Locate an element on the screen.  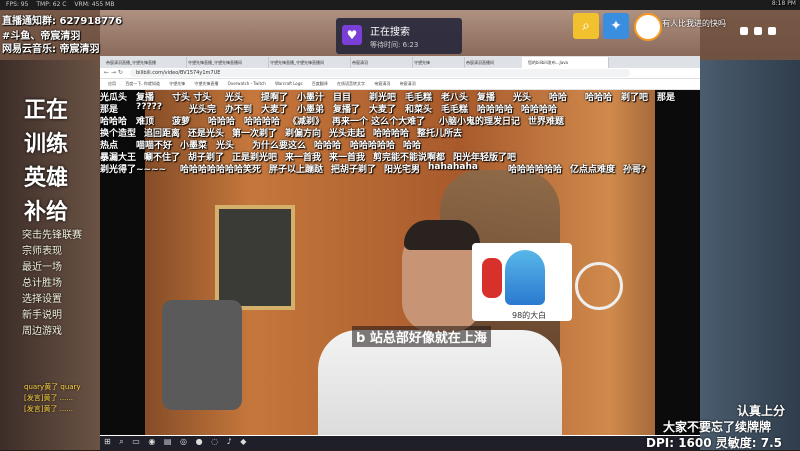
windows-icon: ⊞ is located at coordinates (107, 441).